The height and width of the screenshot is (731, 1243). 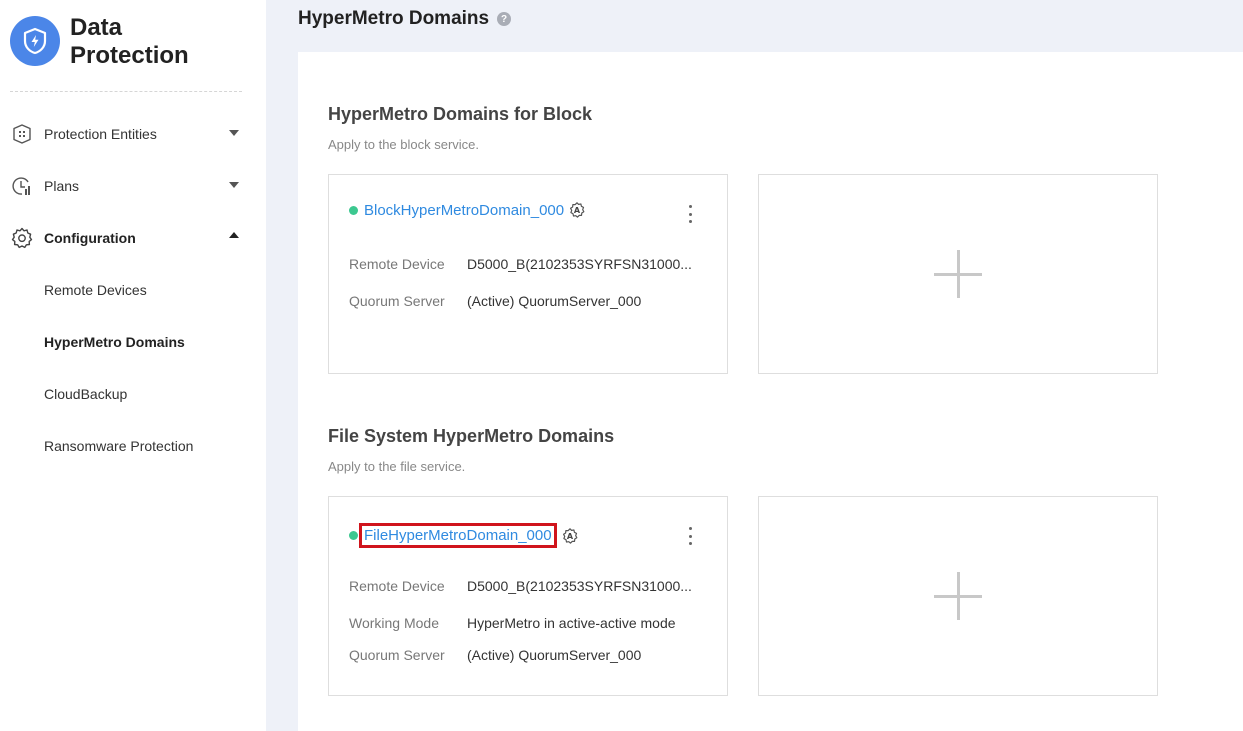 I want to click on sidebar-item-plans: Plans, so click(x=133, y=186).